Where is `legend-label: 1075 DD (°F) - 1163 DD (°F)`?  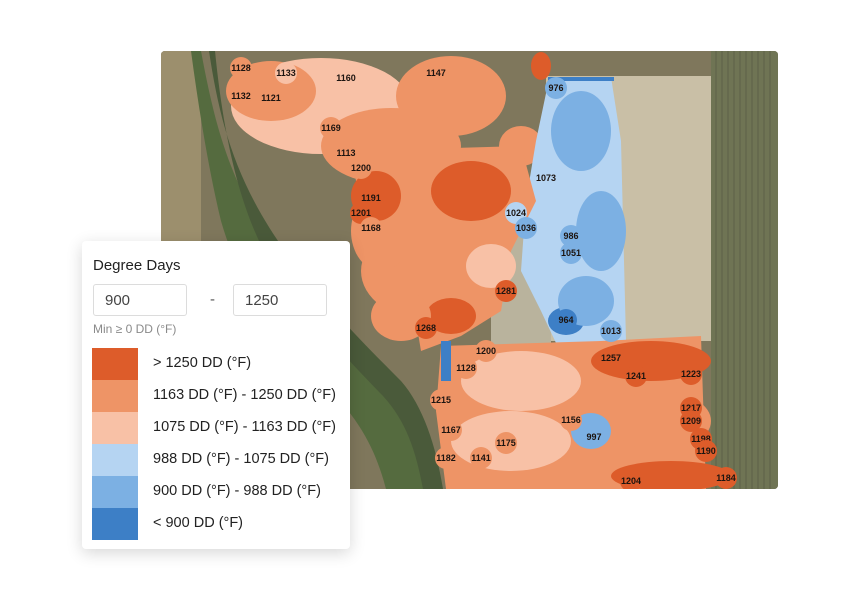
legend-label: 1075 DD (°F) - 1163 DD (°F) is located at coordinates (244, 427).